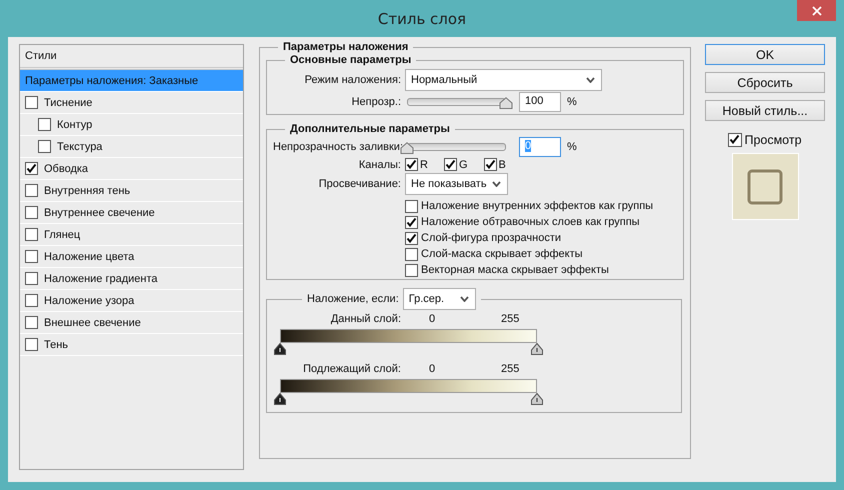 This screenshot has width=844, height=490. Describe the element at coordinates (463, 164) in the screenshot. I see `checkbox-label: G` at that location.